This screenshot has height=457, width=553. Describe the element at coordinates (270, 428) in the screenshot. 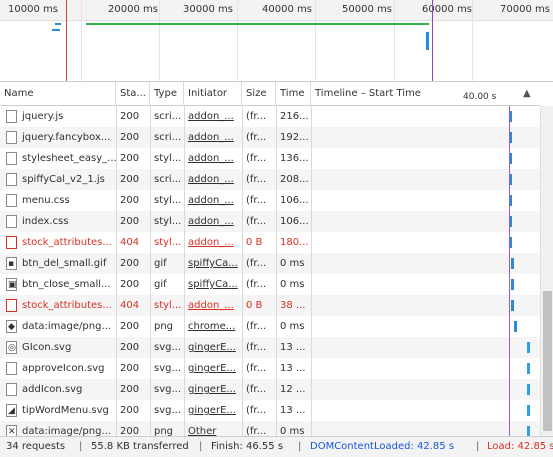

I see `table-row: ✕ data:image/png... 200 png Other (fr... 0 ms` at that location.